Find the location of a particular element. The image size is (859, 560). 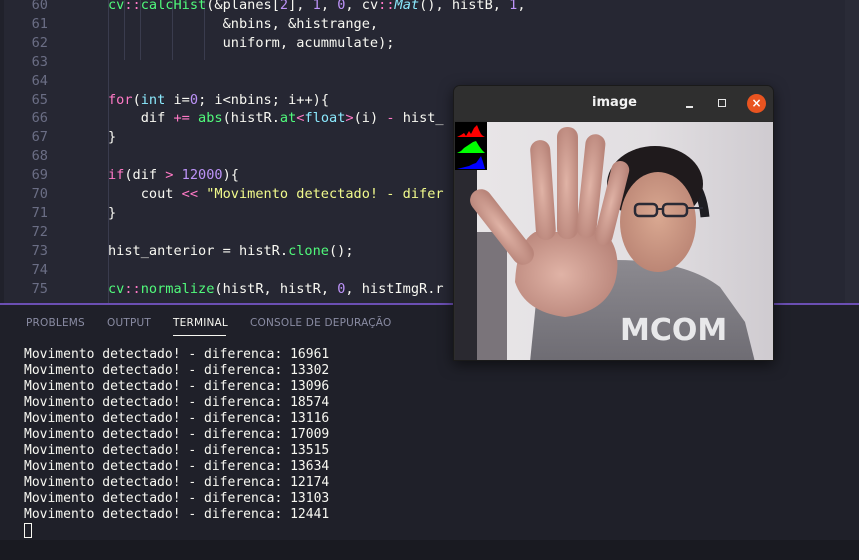

terminal-line: Movimento detectado! - diferenca: 13103 is located at coordinates (177, 498).